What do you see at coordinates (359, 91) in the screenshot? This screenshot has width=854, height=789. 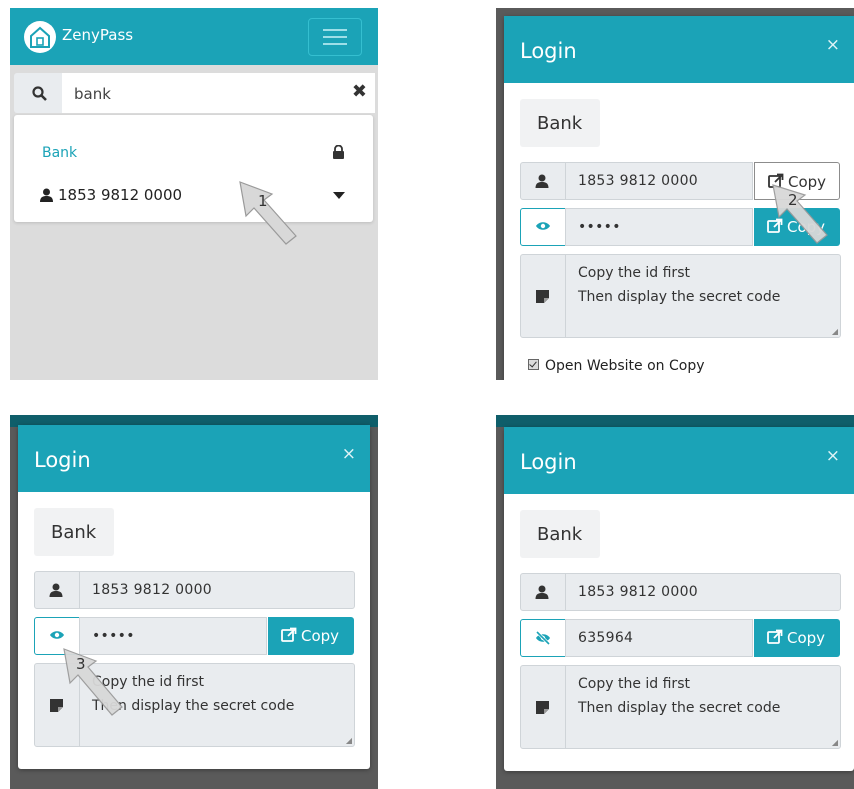 I see `clear-icon: ✖` at bounding box center [359, 91].